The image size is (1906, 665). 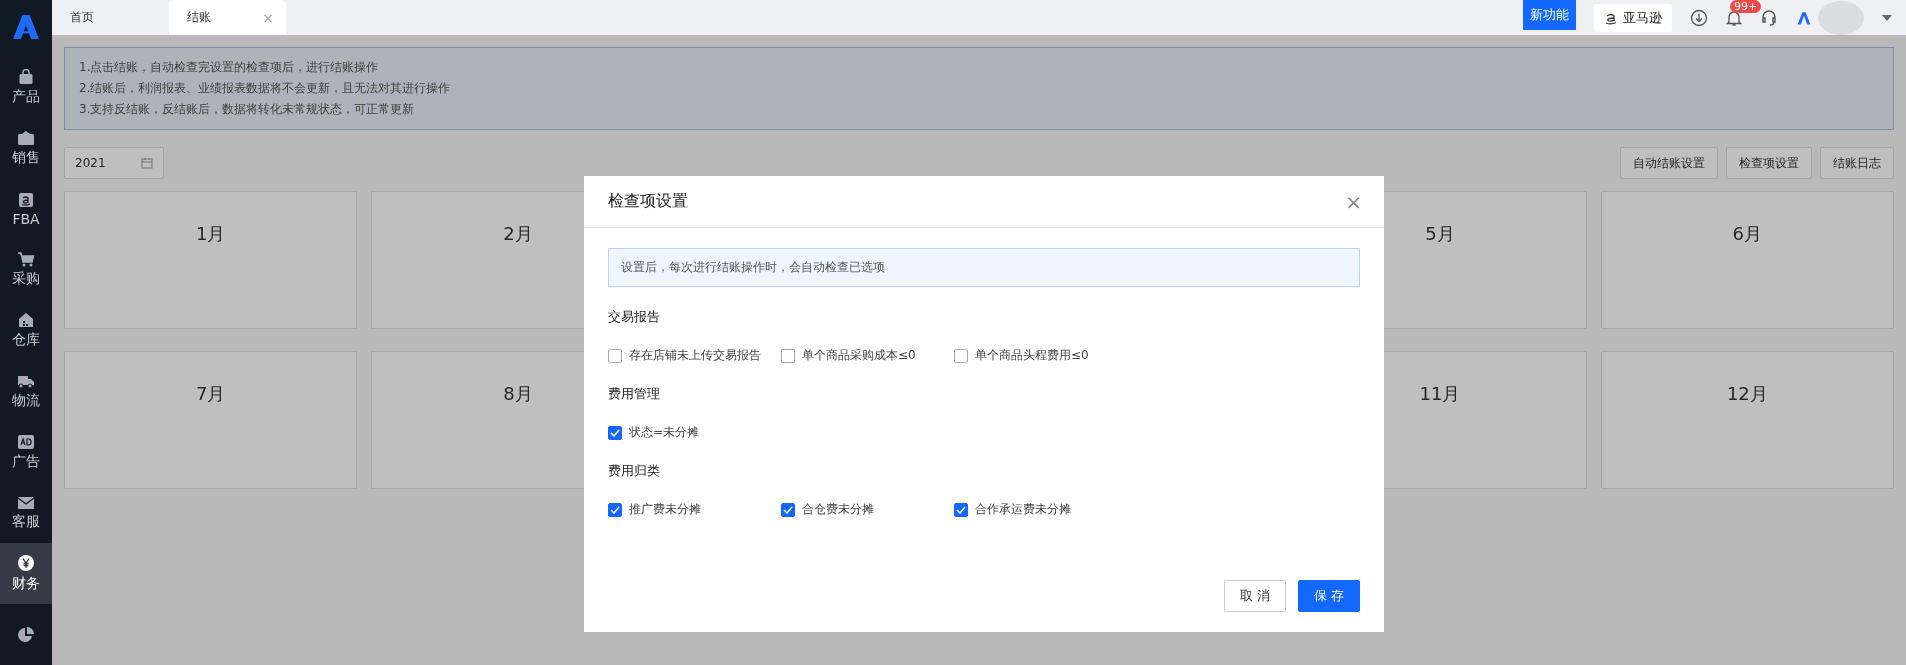 I want to click on sidebar-label: 仓库, so click(x=26, y=340).